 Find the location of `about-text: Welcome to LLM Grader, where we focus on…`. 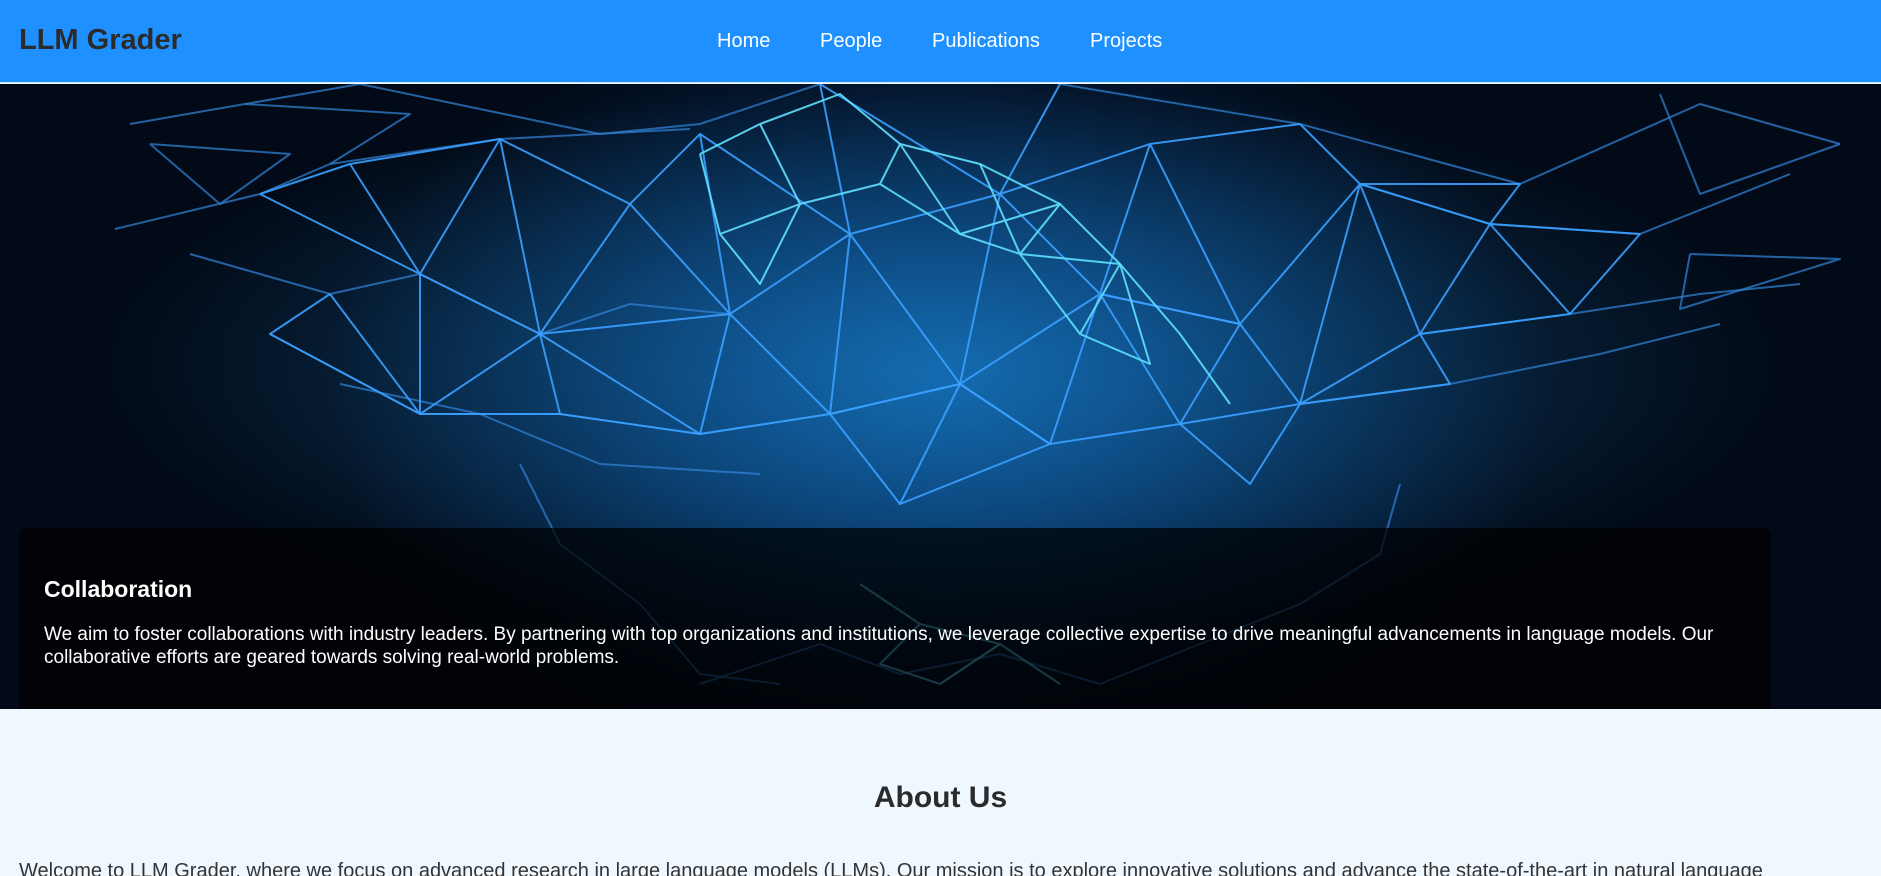

about-text: Welcome to LLM Grader, where we focus on… is located at coordinates (891, 868).